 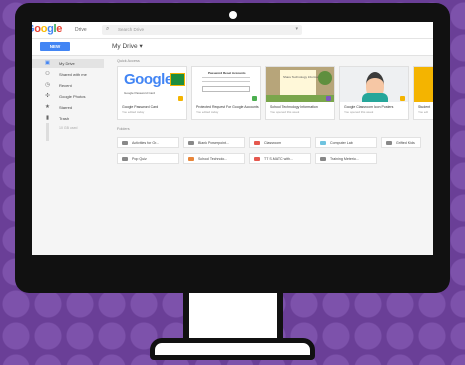 What do you see at coordinates (140, 93) in the screenshot?
I see `thumb-caption: Google Password Card` at bounding box center [140, 93].